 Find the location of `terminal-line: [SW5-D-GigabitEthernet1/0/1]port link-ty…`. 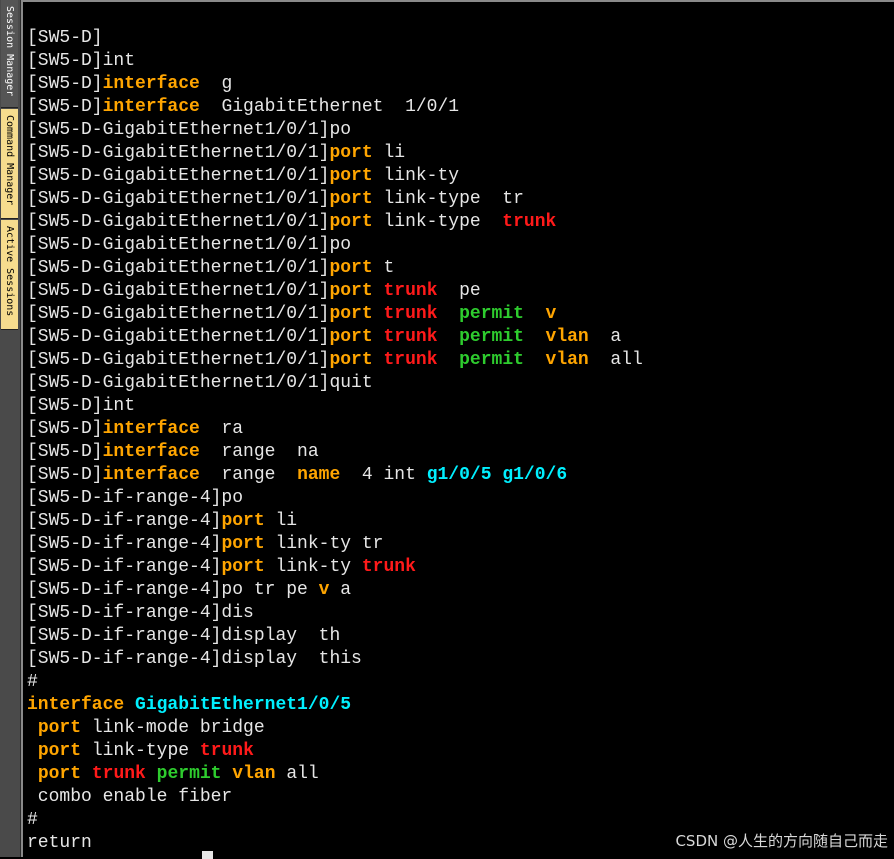

terminal-line: [SW5-D-GigabitEthernet1/0/1]port link-ty… is located at coordinates (335, 222).